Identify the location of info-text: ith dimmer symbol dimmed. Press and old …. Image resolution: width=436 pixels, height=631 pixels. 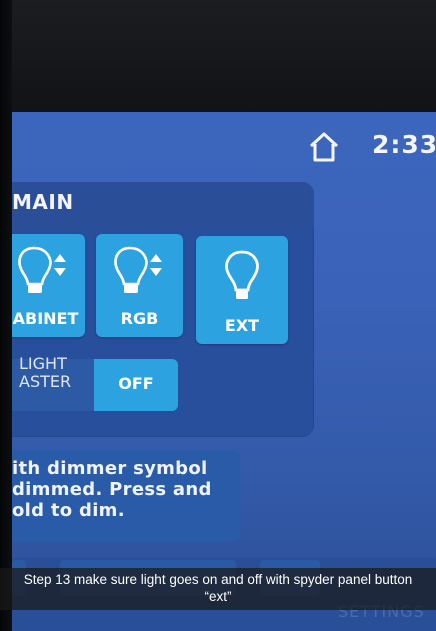
(123, 489).